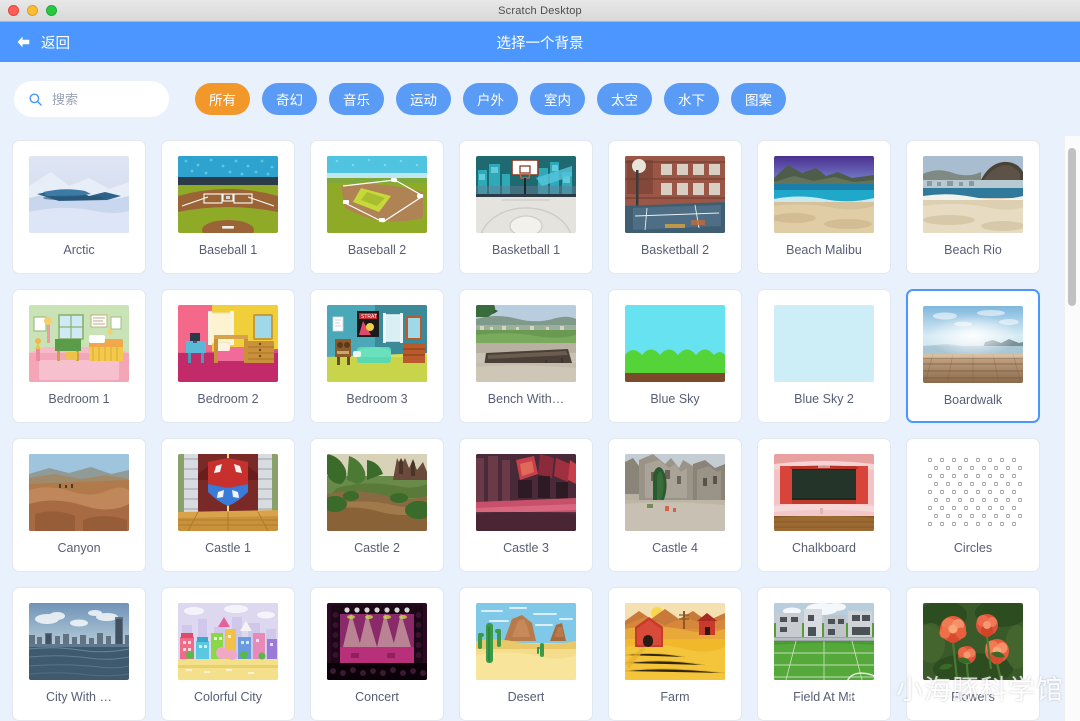  I want to click on backdrop-card-label: Boardwalk, so click(973, 400).